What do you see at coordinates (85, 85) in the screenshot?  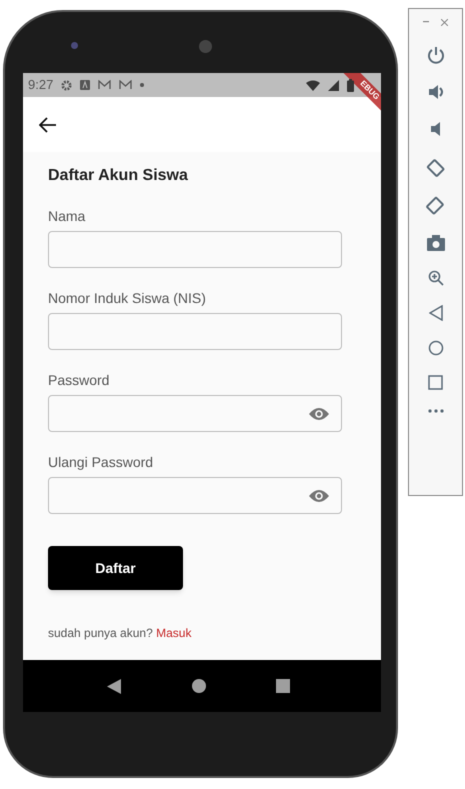 I see `letter-box-icon` at bounding box center [85, 85].